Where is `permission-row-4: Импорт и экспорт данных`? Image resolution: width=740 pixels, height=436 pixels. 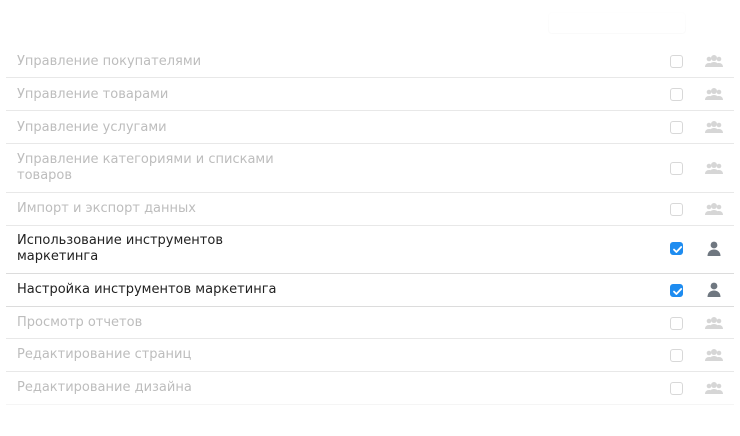
permission-row-4: Импорт и экспорт данных is located at coordinates (370, 209).